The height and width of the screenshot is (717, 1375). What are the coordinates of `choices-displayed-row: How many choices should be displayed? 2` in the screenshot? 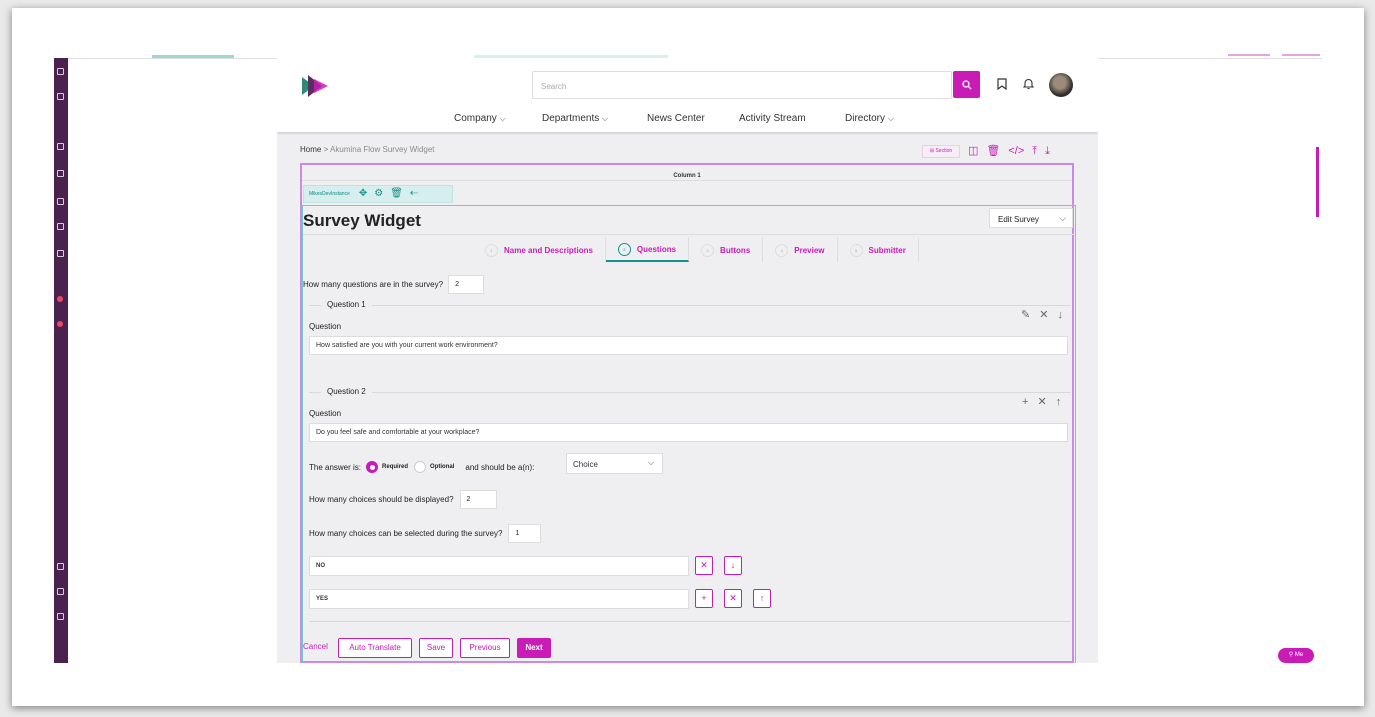 It's located at (403, 499).